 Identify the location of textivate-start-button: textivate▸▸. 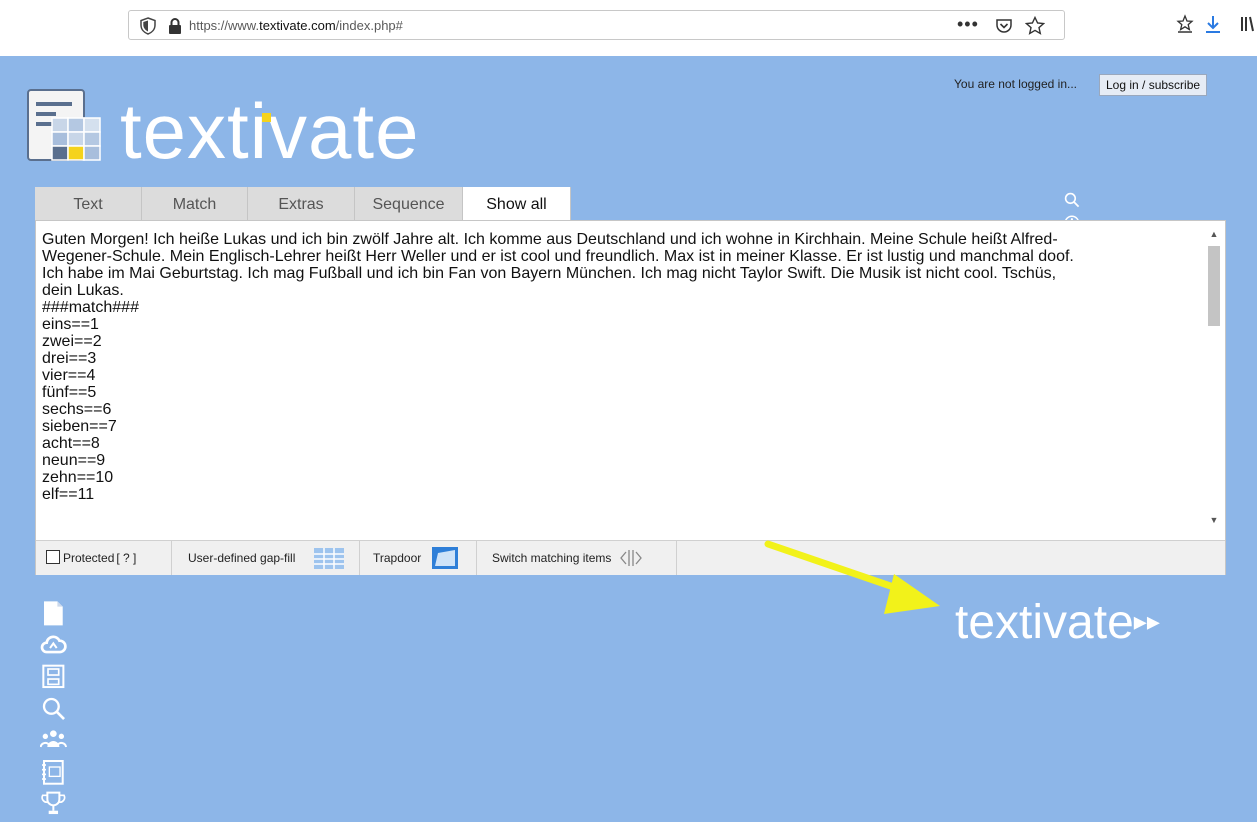
(1057, 622).